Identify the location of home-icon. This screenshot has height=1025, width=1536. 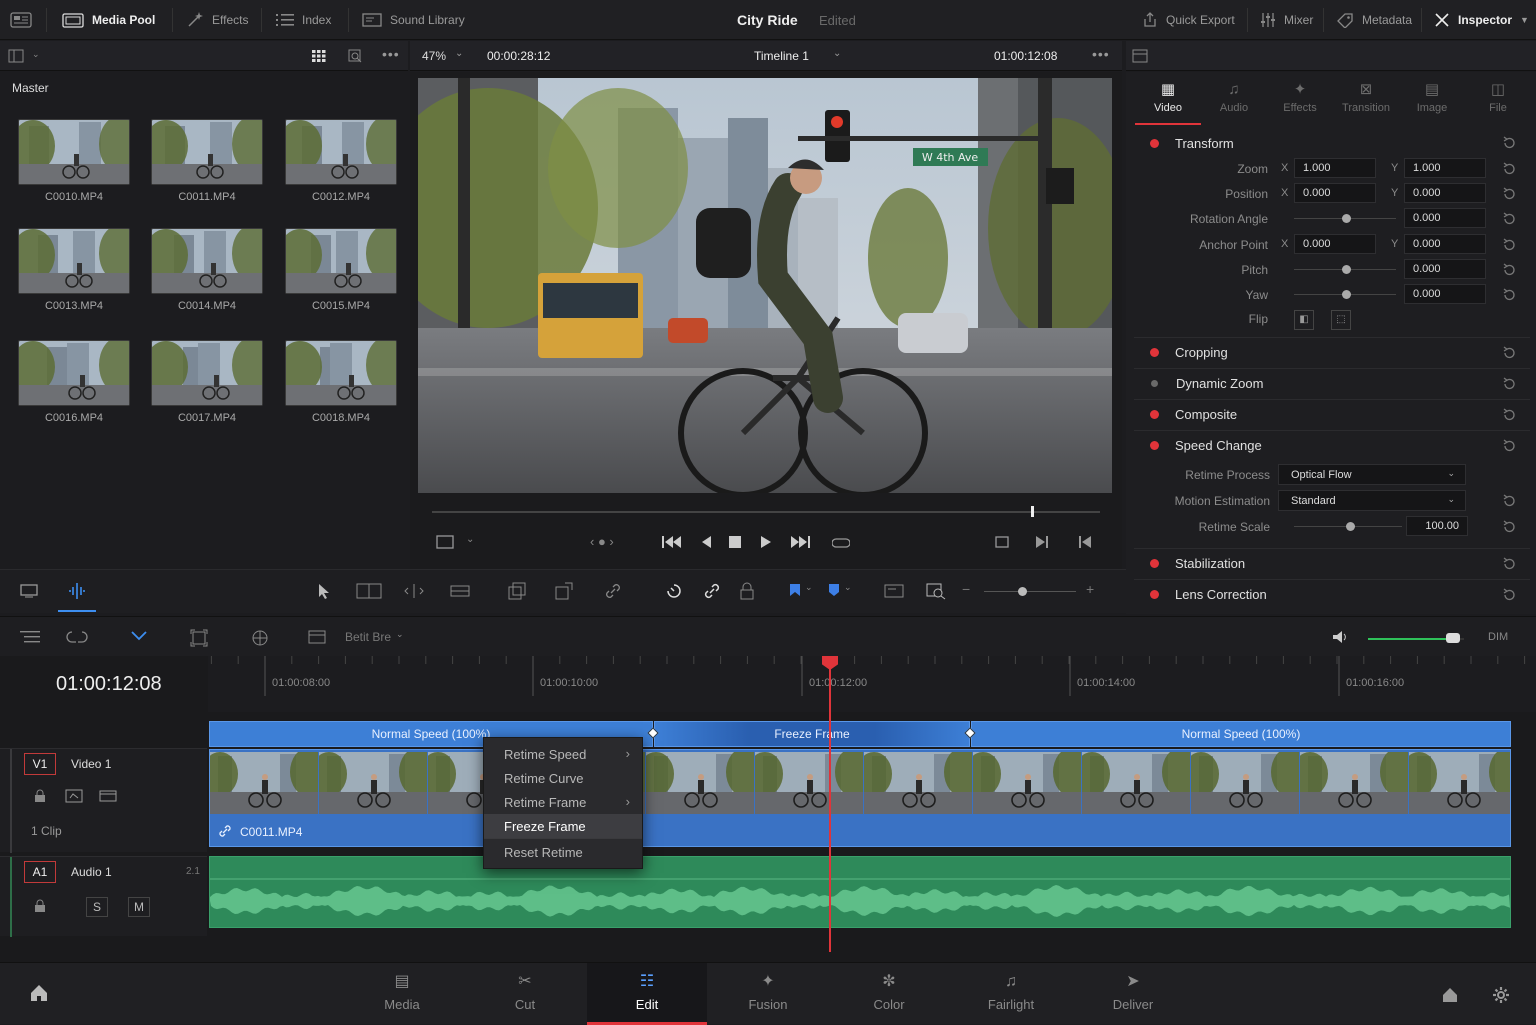
(39, 993).